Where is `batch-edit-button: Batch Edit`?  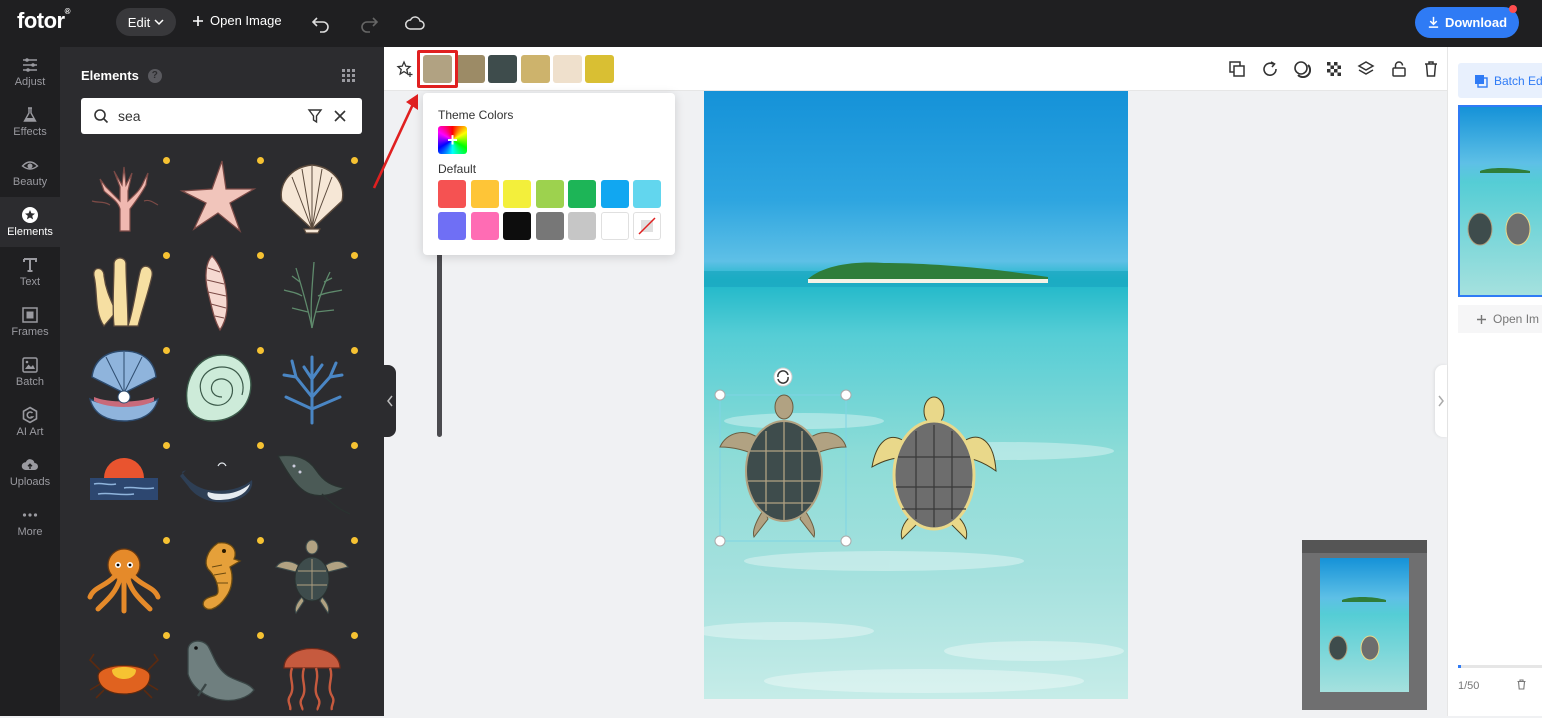
batch-edit-button: Batch Edit is located at coordinates (1500, 80).